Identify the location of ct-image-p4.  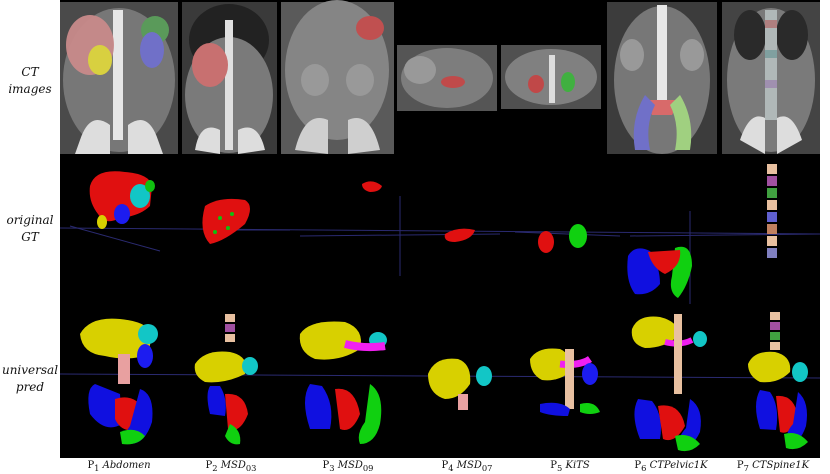
(447, 78).